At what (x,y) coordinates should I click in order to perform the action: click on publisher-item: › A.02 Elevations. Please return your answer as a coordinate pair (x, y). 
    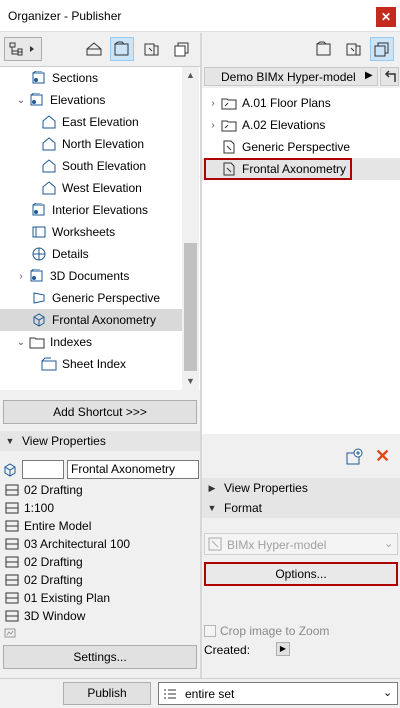
    Looking at the image, I should click on (301, 125).